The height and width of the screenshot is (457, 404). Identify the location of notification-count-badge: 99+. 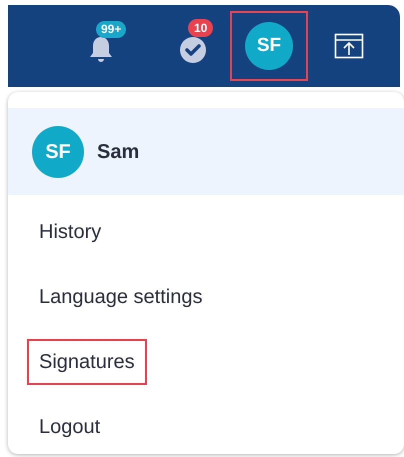
(111, 29).